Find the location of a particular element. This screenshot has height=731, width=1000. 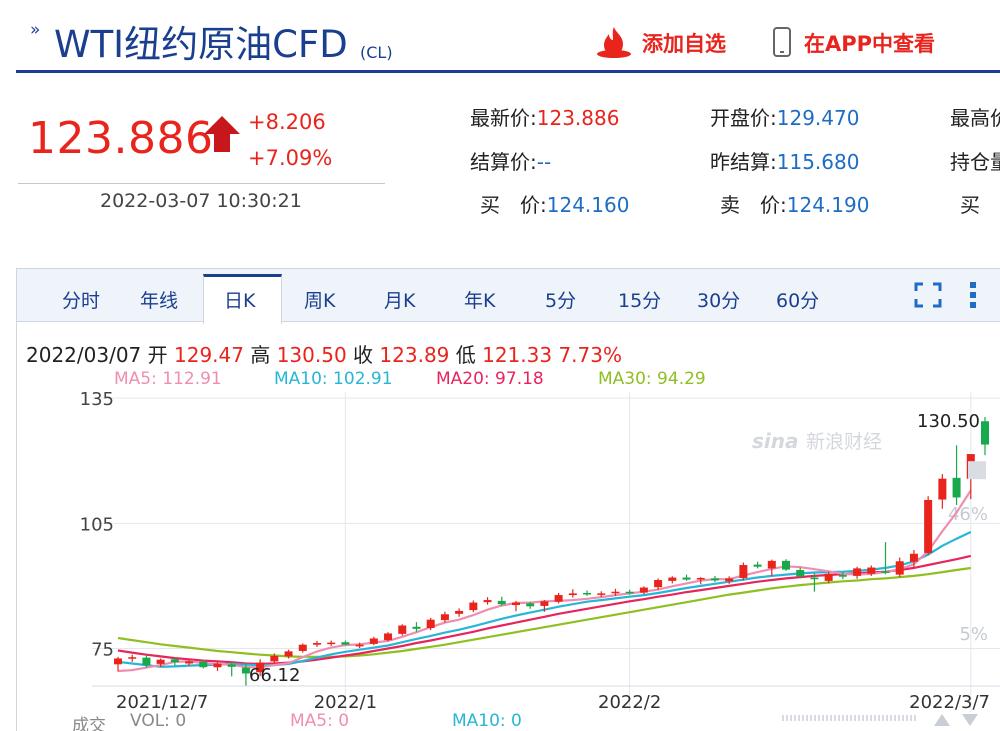

quote-field-settle: 结算价:-- is located at coordinates (511, 162).